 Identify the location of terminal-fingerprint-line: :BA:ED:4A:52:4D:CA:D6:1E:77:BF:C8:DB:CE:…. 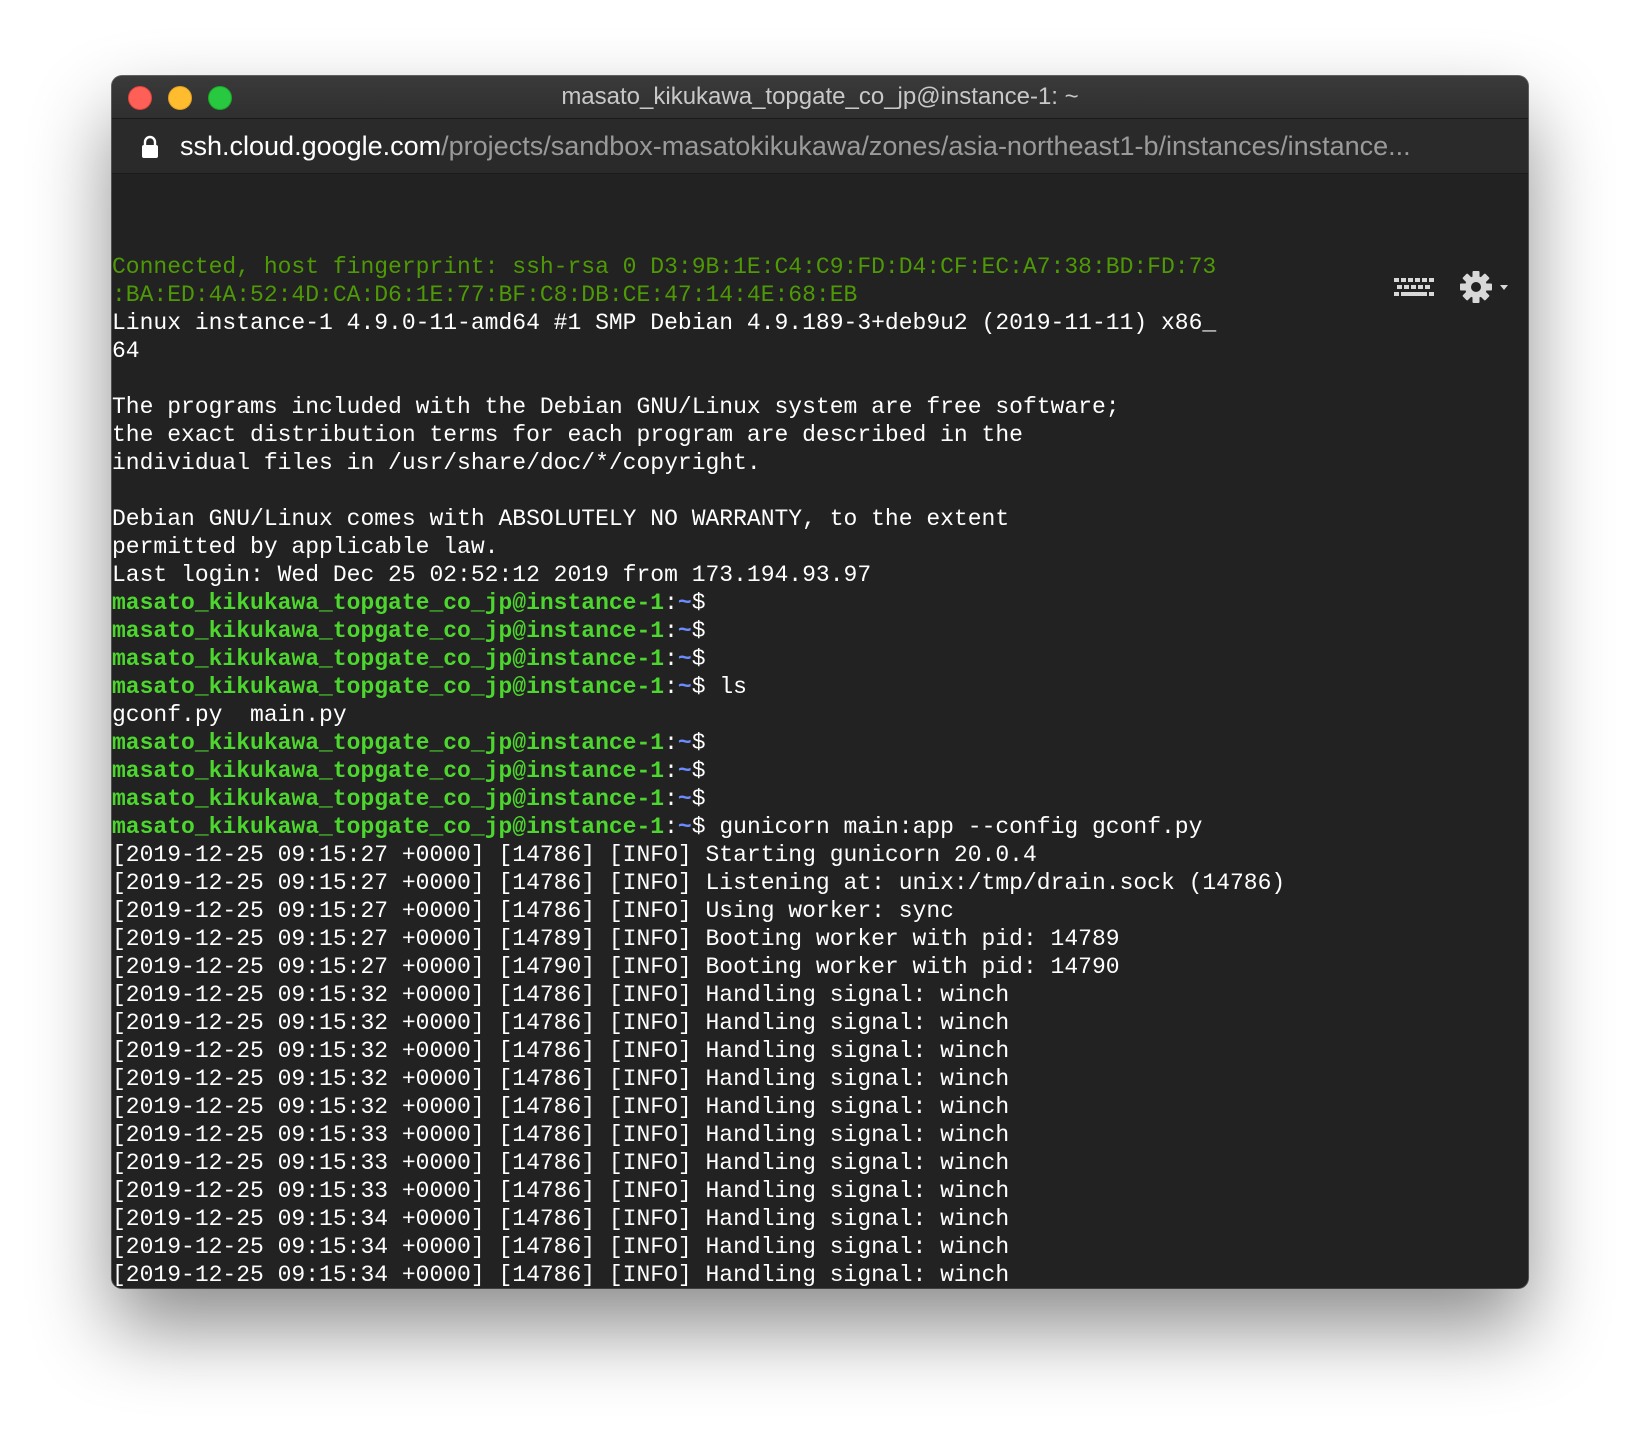
(485, 295).